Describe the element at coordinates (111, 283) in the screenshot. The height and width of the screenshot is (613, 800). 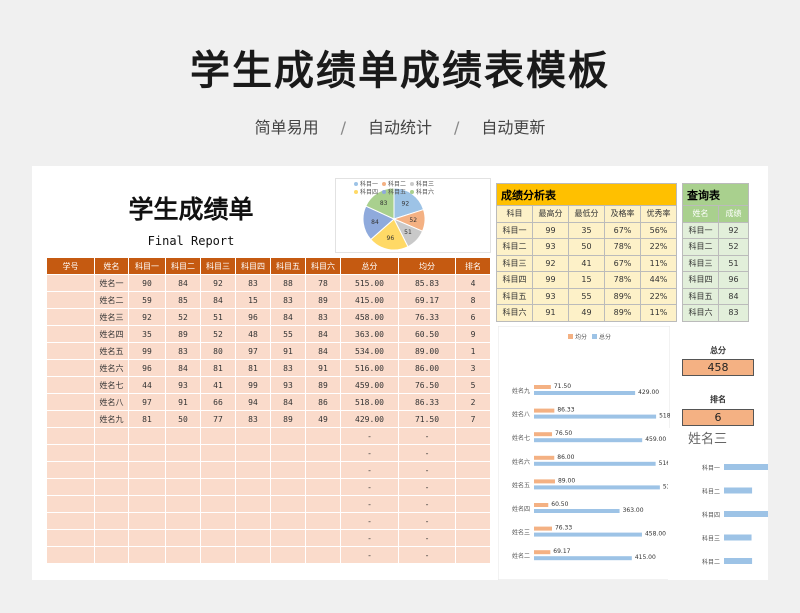
I see `table-cell: 姓名一` at that location.